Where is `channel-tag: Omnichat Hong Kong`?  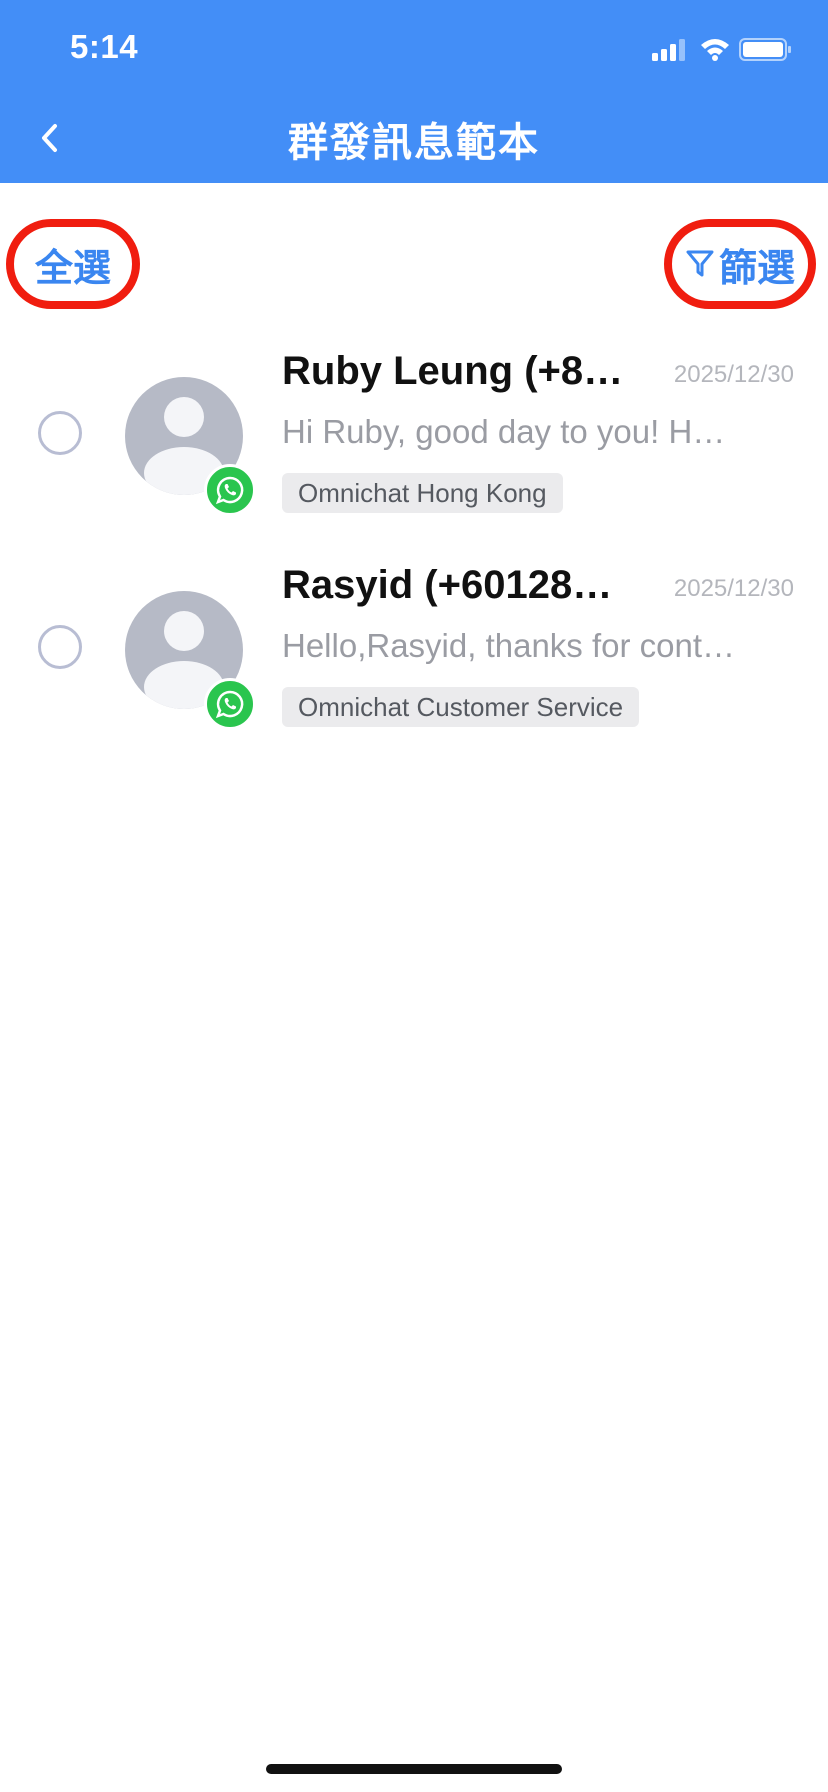
channel-tag: Omnichat Hong Kong is located at coordinates (422, 493).